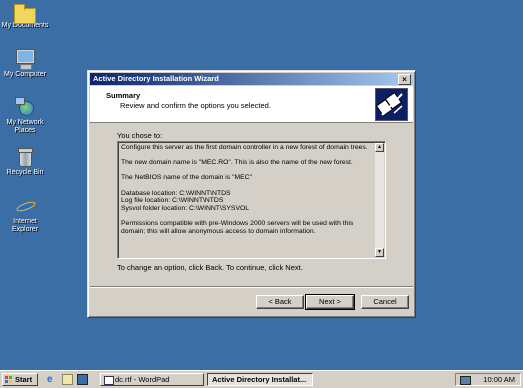 This screenshot has height=388, width=523. Describe the element at coordinates (25, 14) in the screenshot. I see `folder-icon` at that location.